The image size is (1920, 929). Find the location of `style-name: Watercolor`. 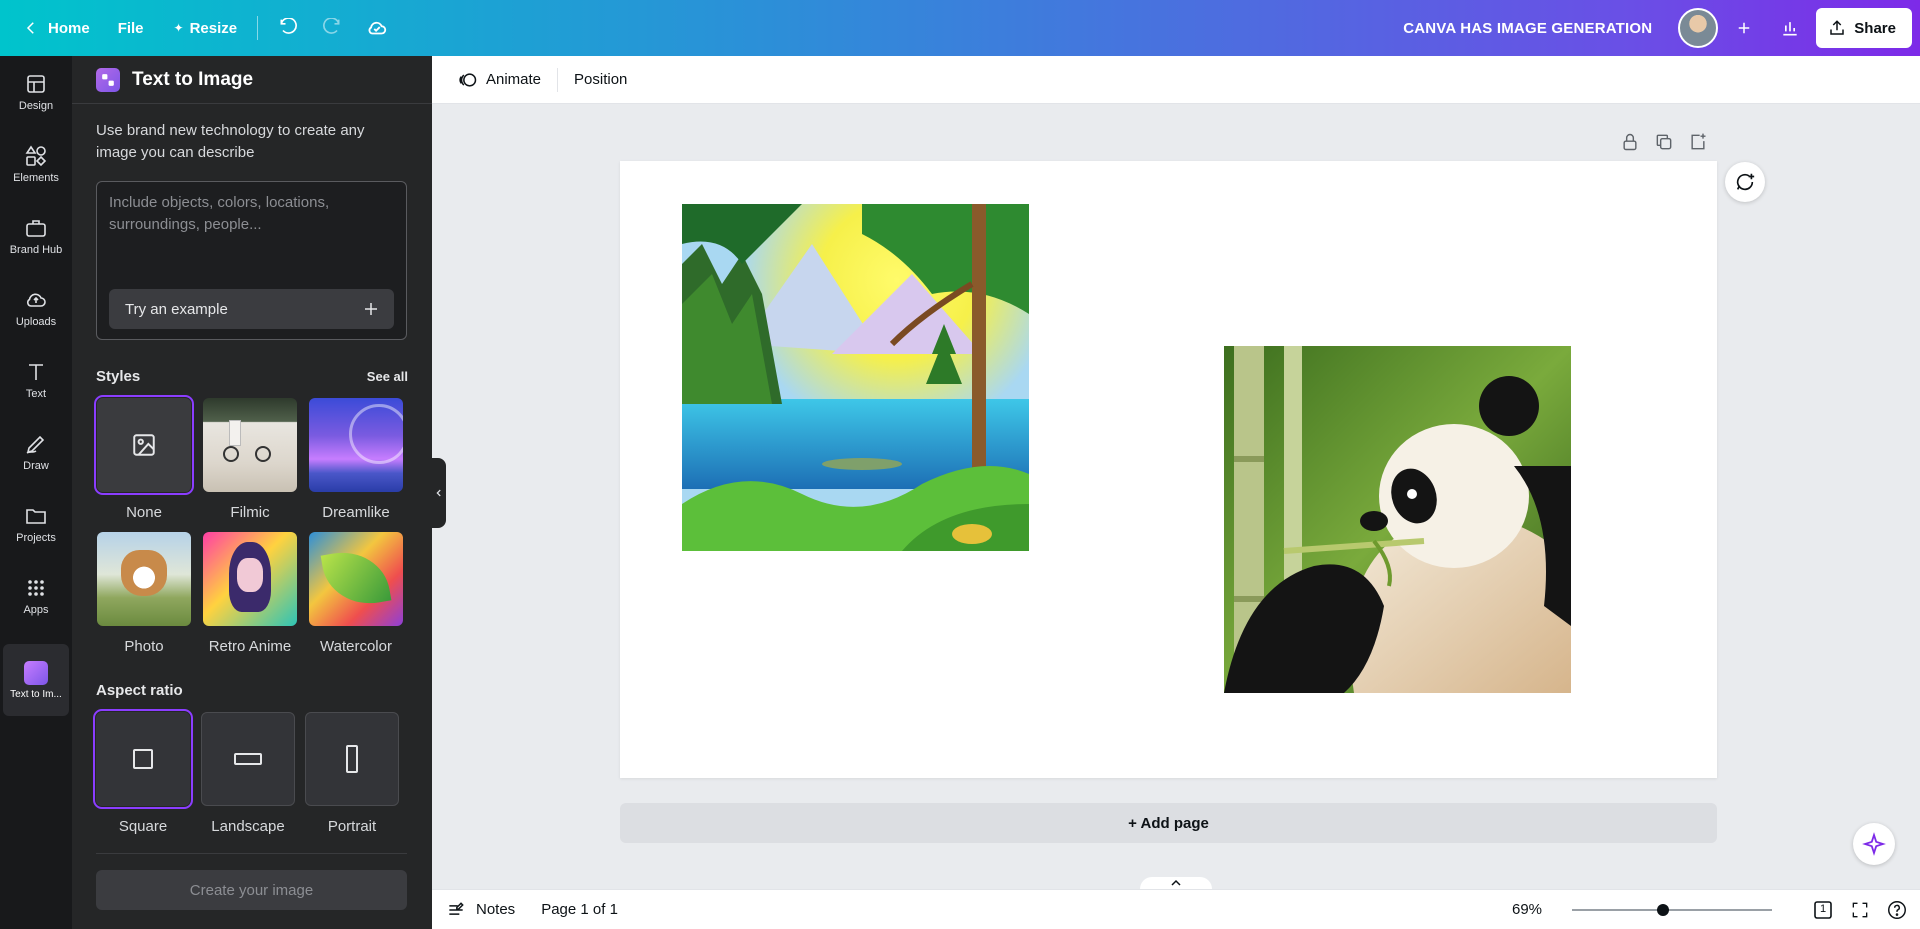

style-name: Watercolor is located at coordinates (356, 646).